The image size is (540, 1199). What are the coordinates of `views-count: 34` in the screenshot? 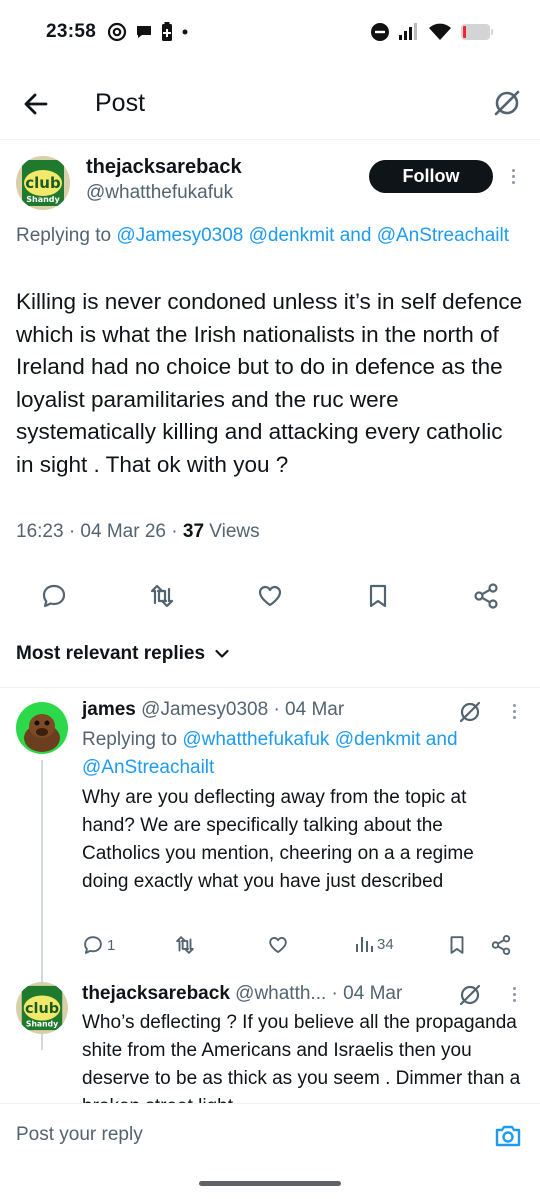 It's located at (385, 944).